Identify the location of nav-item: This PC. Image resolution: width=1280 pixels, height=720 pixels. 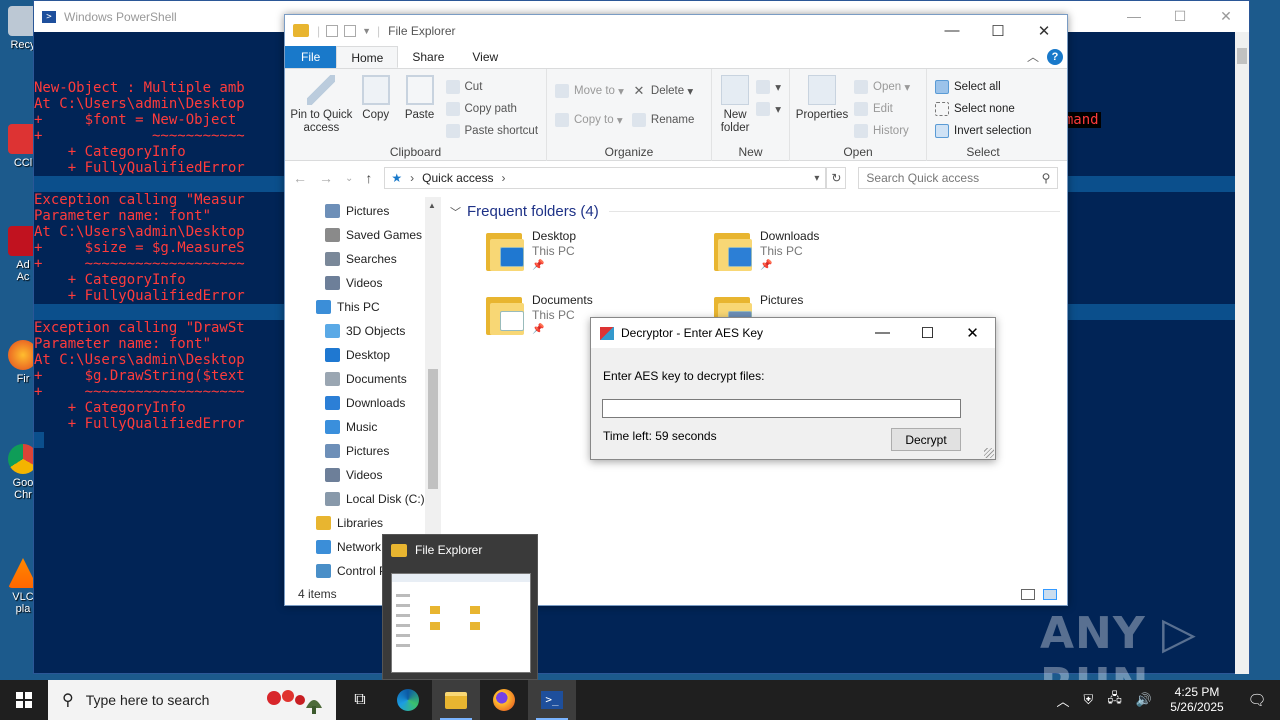
(362, 307).